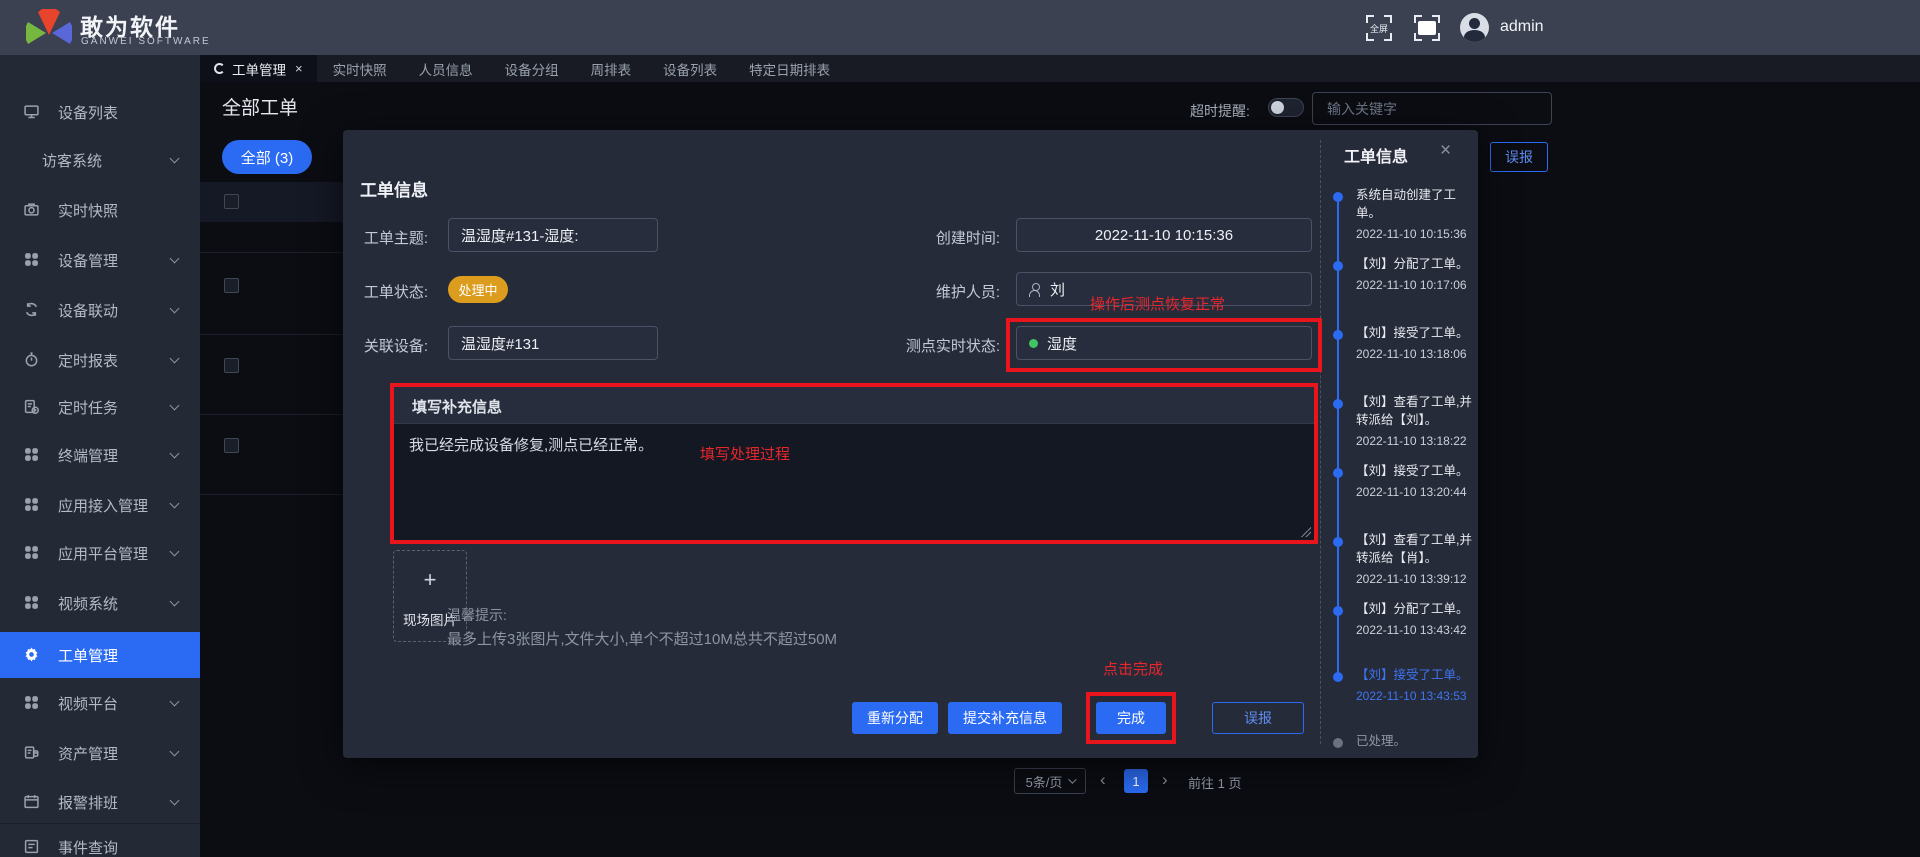 The width and height of the screenshot is (1920, 857). I want to click on assignee-label: 维护人员:, so click(967, 292).